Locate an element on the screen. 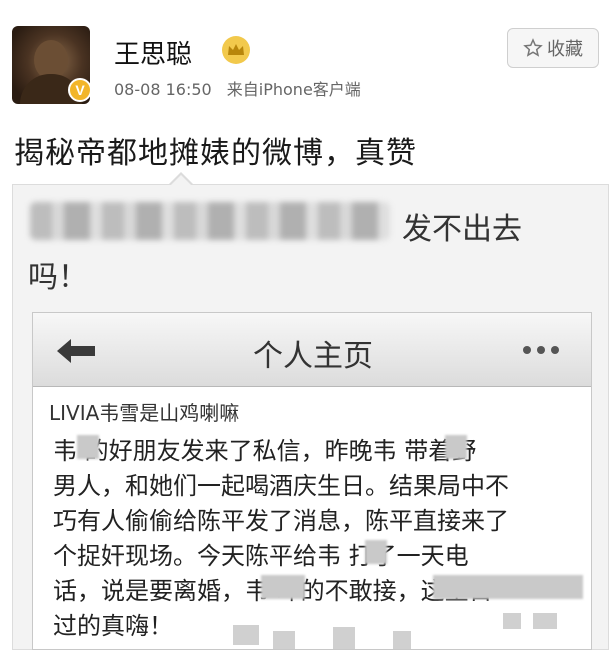 This screenshot has height=650, width=609. embedded-line: 过的真嗨！ is located at coordinates (113, 626).